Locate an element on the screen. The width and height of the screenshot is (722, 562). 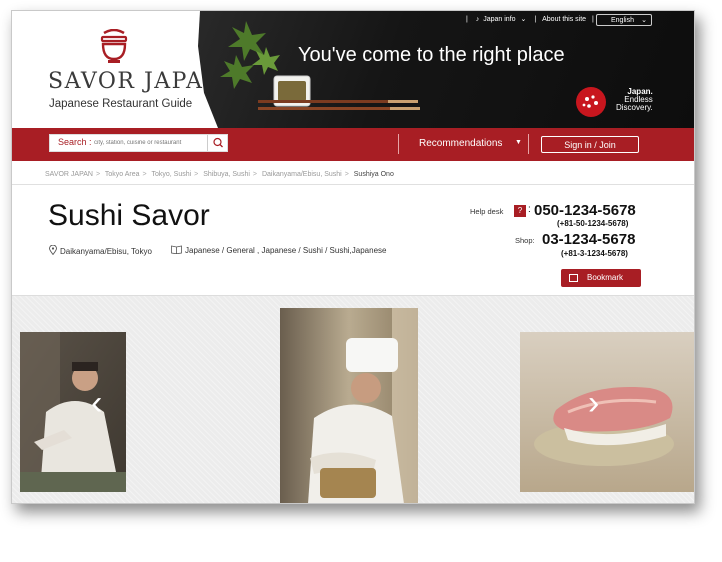
chevron-left-icon: ‹ is located at coordinates (96, 403).